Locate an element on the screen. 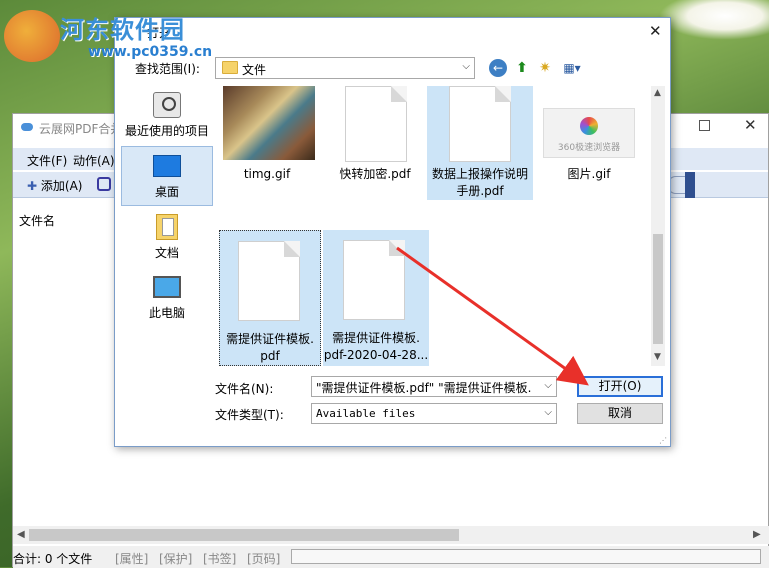  place-label: 文档 is located at coordinates (166, 253).